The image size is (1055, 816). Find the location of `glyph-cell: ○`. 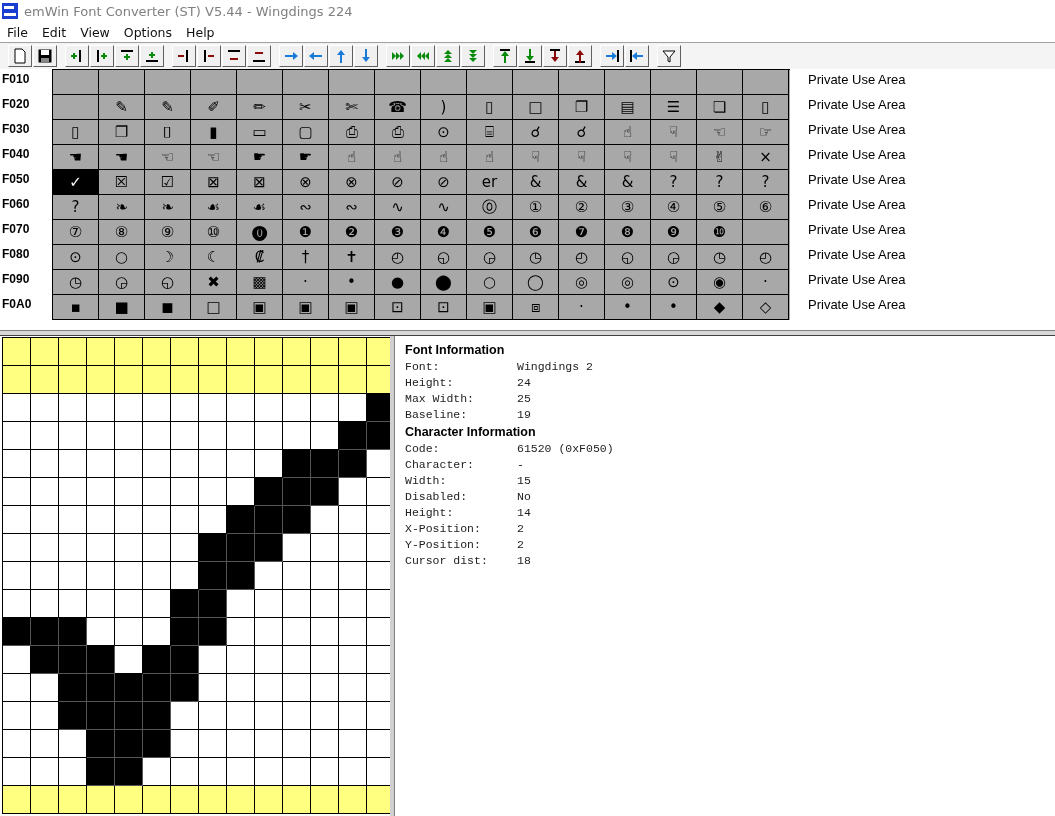

glyph-cell: ○ is located at coordinates (490, 282).